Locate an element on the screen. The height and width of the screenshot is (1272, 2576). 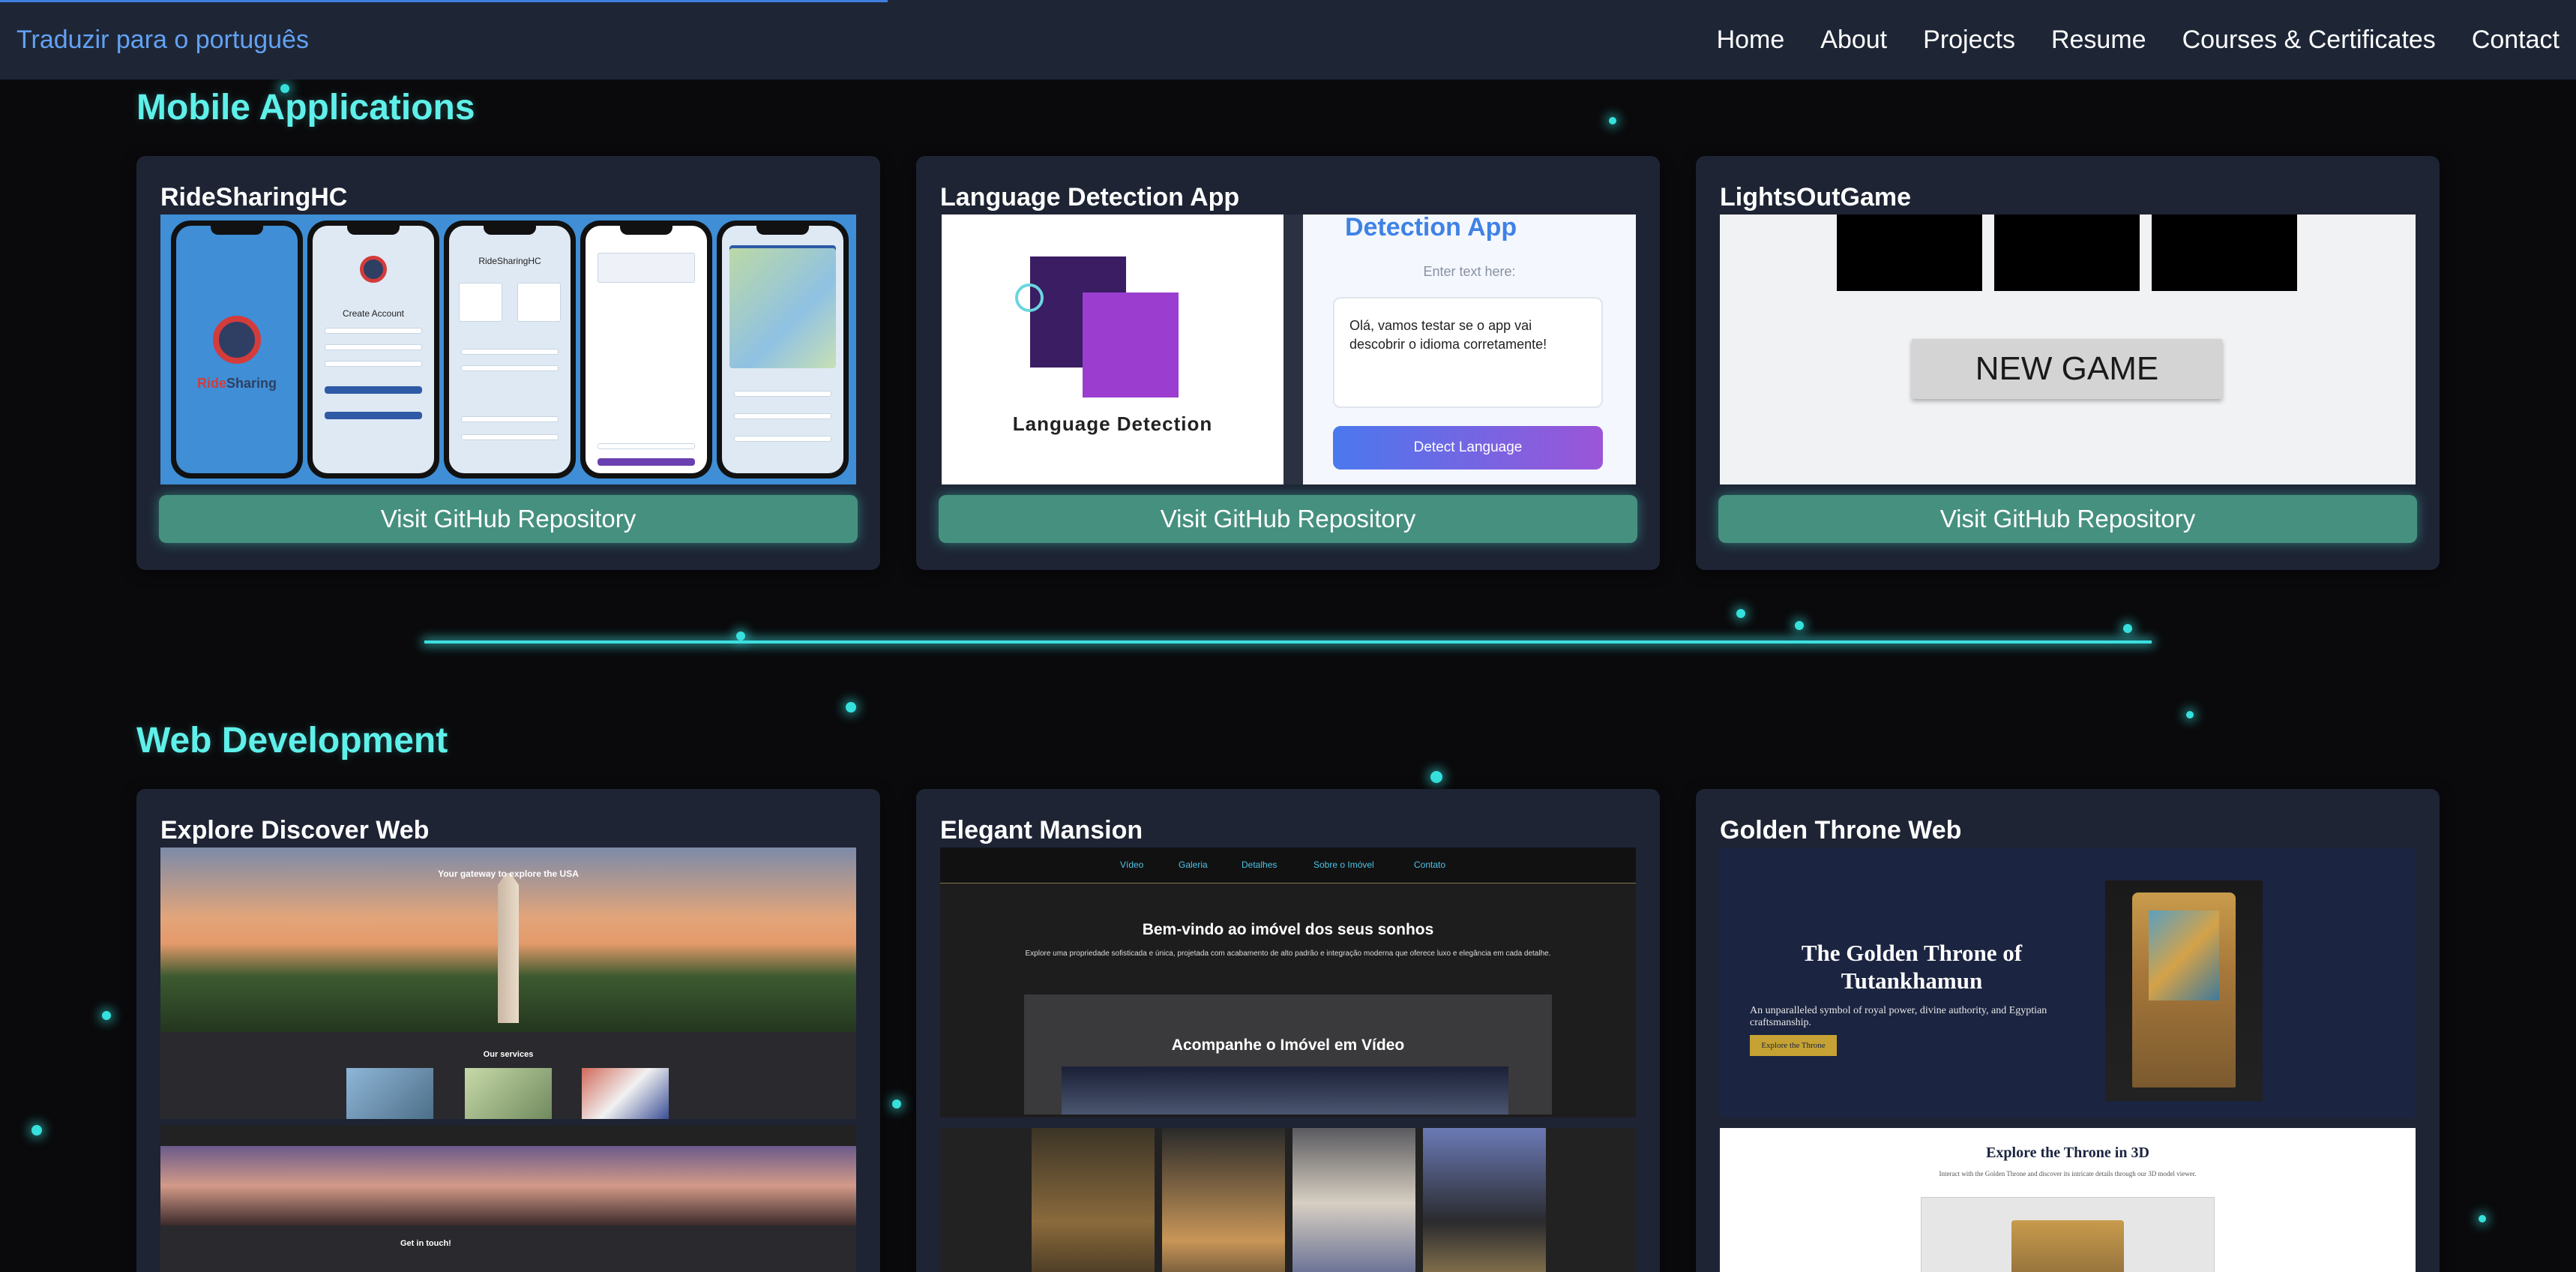
cursor-ring is located at coordinates (1029, 298).